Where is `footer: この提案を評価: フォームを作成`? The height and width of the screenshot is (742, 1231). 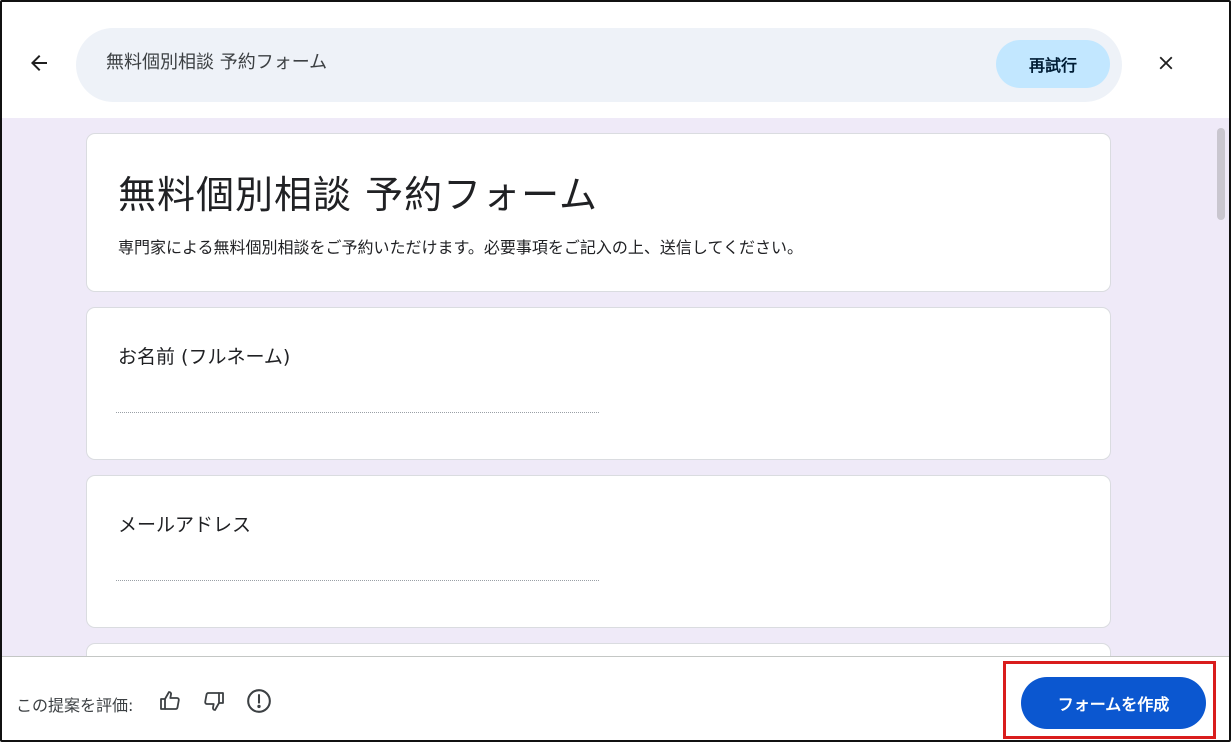 footer: この提案を評価: フォームを作成 is located at coordinates (615, 698).